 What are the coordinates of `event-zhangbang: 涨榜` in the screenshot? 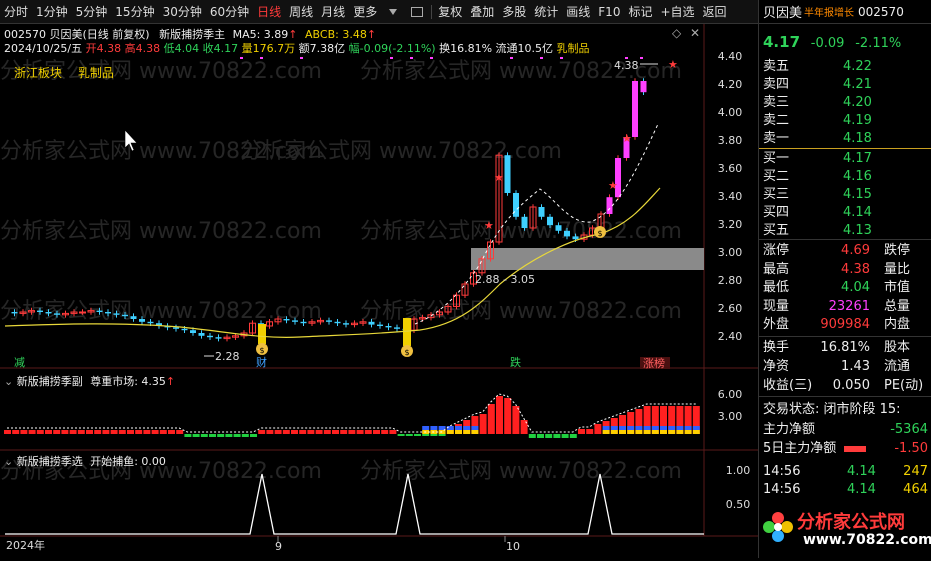 It's located at (654, 363).